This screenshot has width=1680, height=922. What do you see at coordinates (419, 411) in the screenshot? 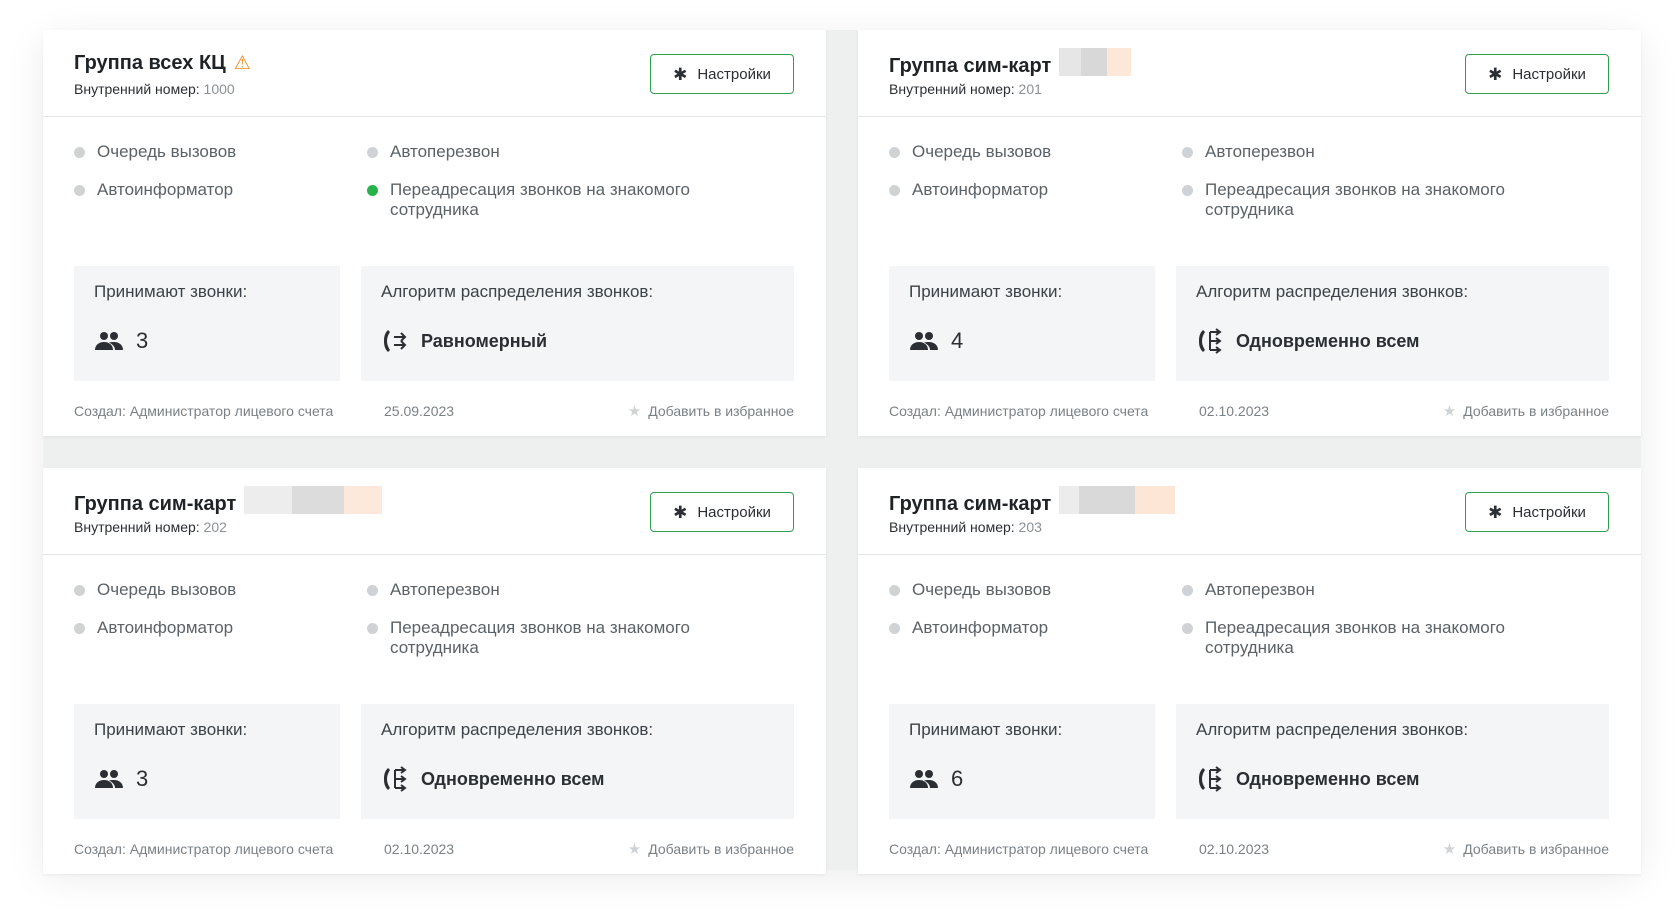
I see `created-date: 25.09.2023` at bounding box center [419, 411].